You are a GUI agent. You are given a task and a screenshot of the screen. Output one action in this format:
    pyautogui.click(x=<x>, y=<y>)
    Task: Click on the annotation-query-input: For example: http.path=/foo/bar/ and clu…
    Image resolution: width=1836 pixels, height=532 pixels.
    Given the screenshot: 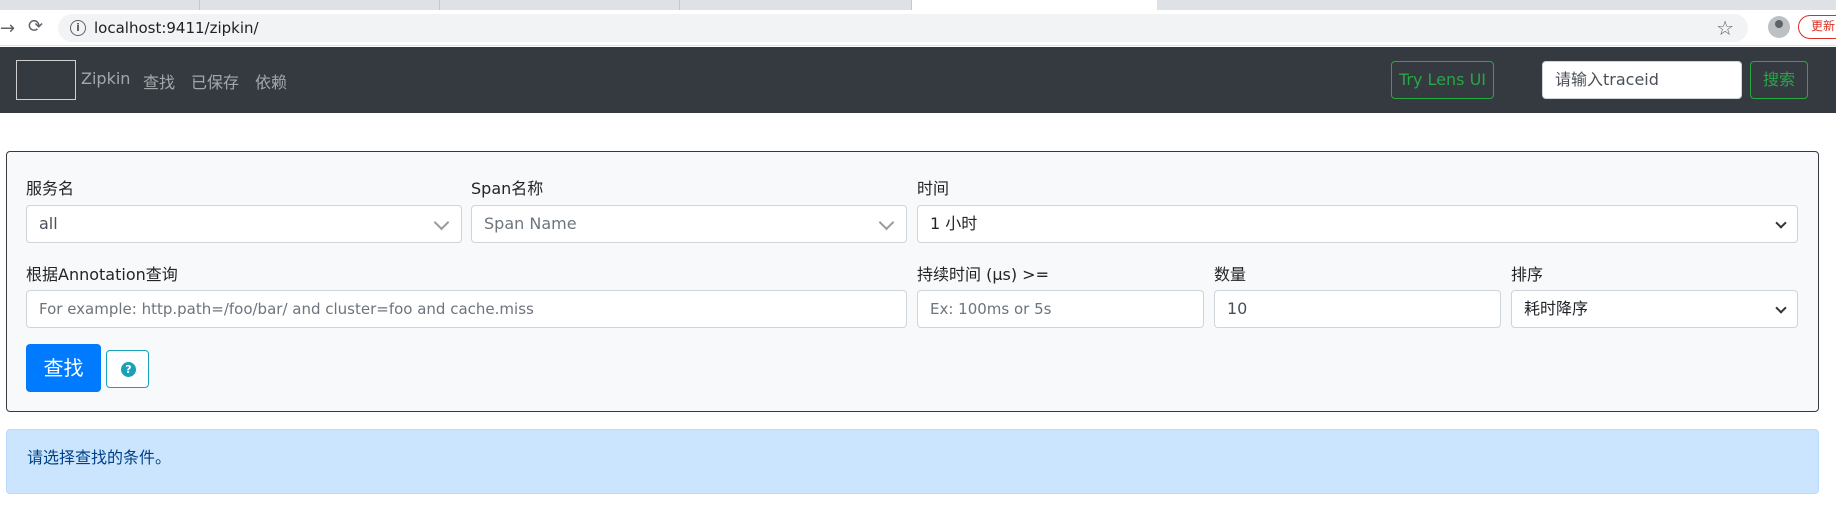 What is the action you would take?
    pyautogui.click(x=466, y=309)
    